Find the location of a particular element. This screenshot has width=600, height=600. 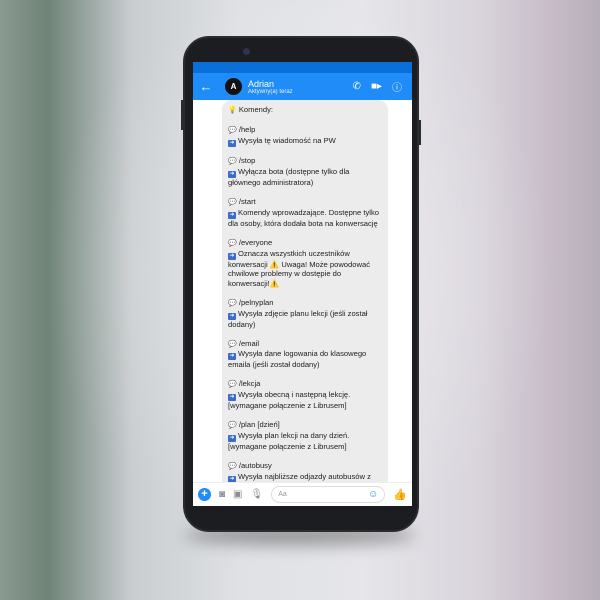

command-name: /plan [dzień] is located at coordinates (259, 425).